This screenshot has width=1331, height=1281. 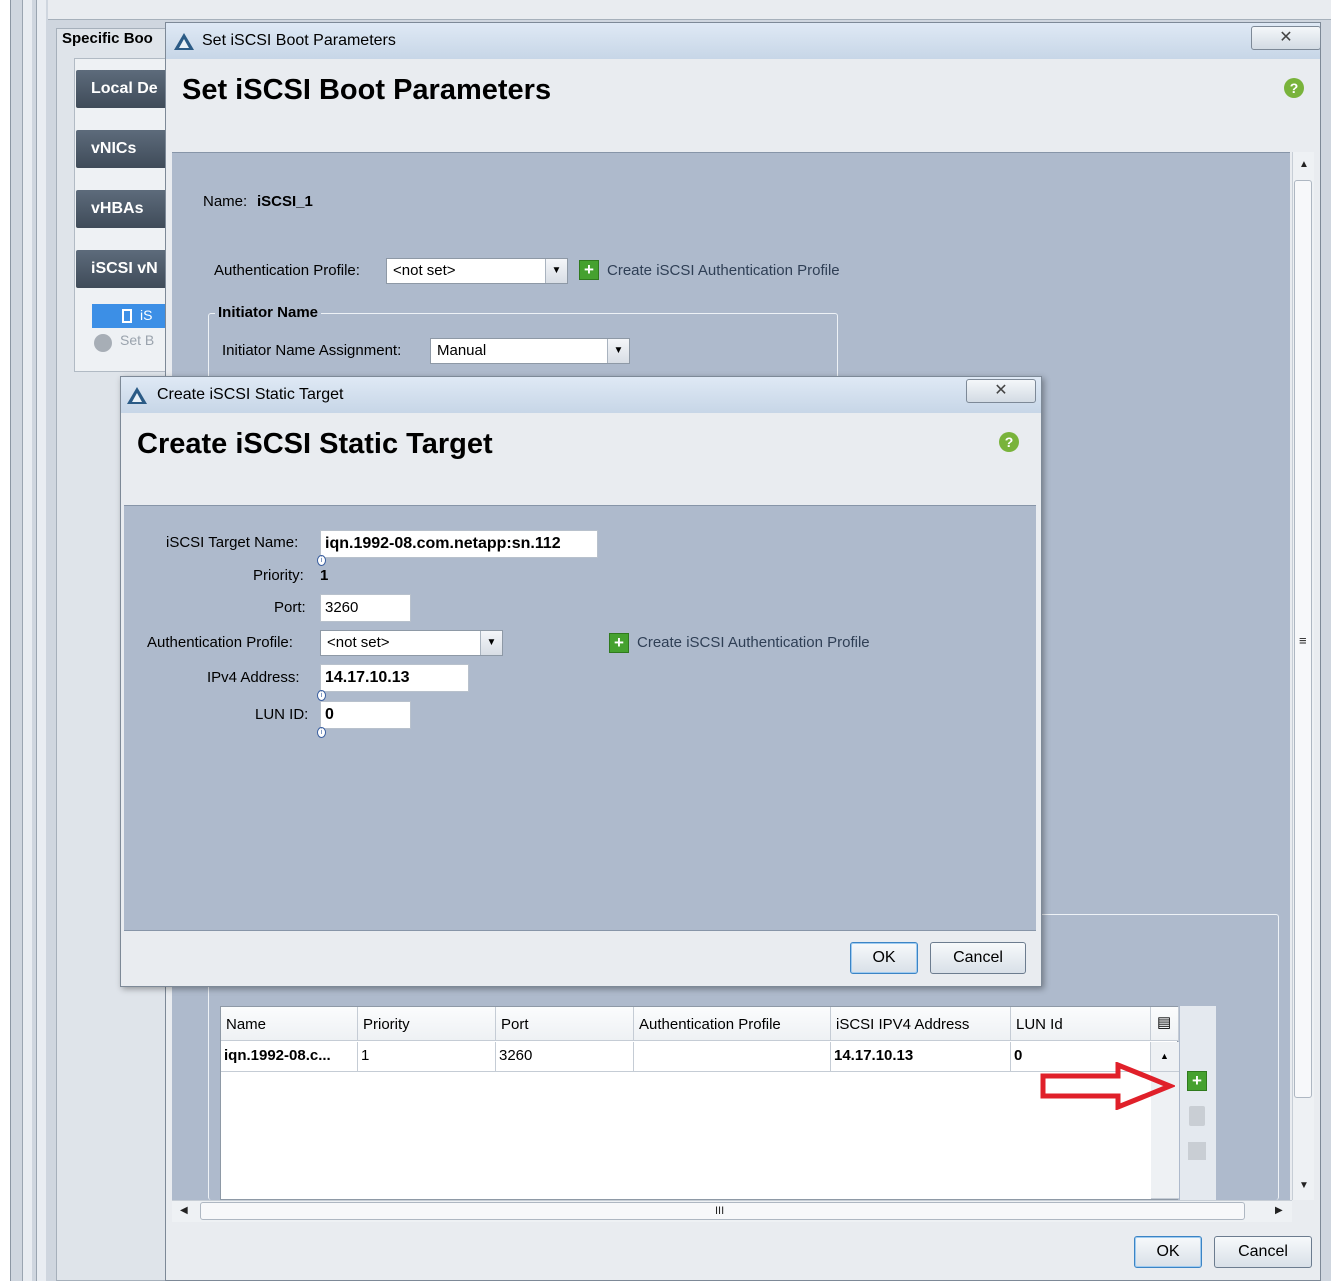 I want to click on column-header-auth-profile: Authentication Profile, so click(x=732, y=1024).